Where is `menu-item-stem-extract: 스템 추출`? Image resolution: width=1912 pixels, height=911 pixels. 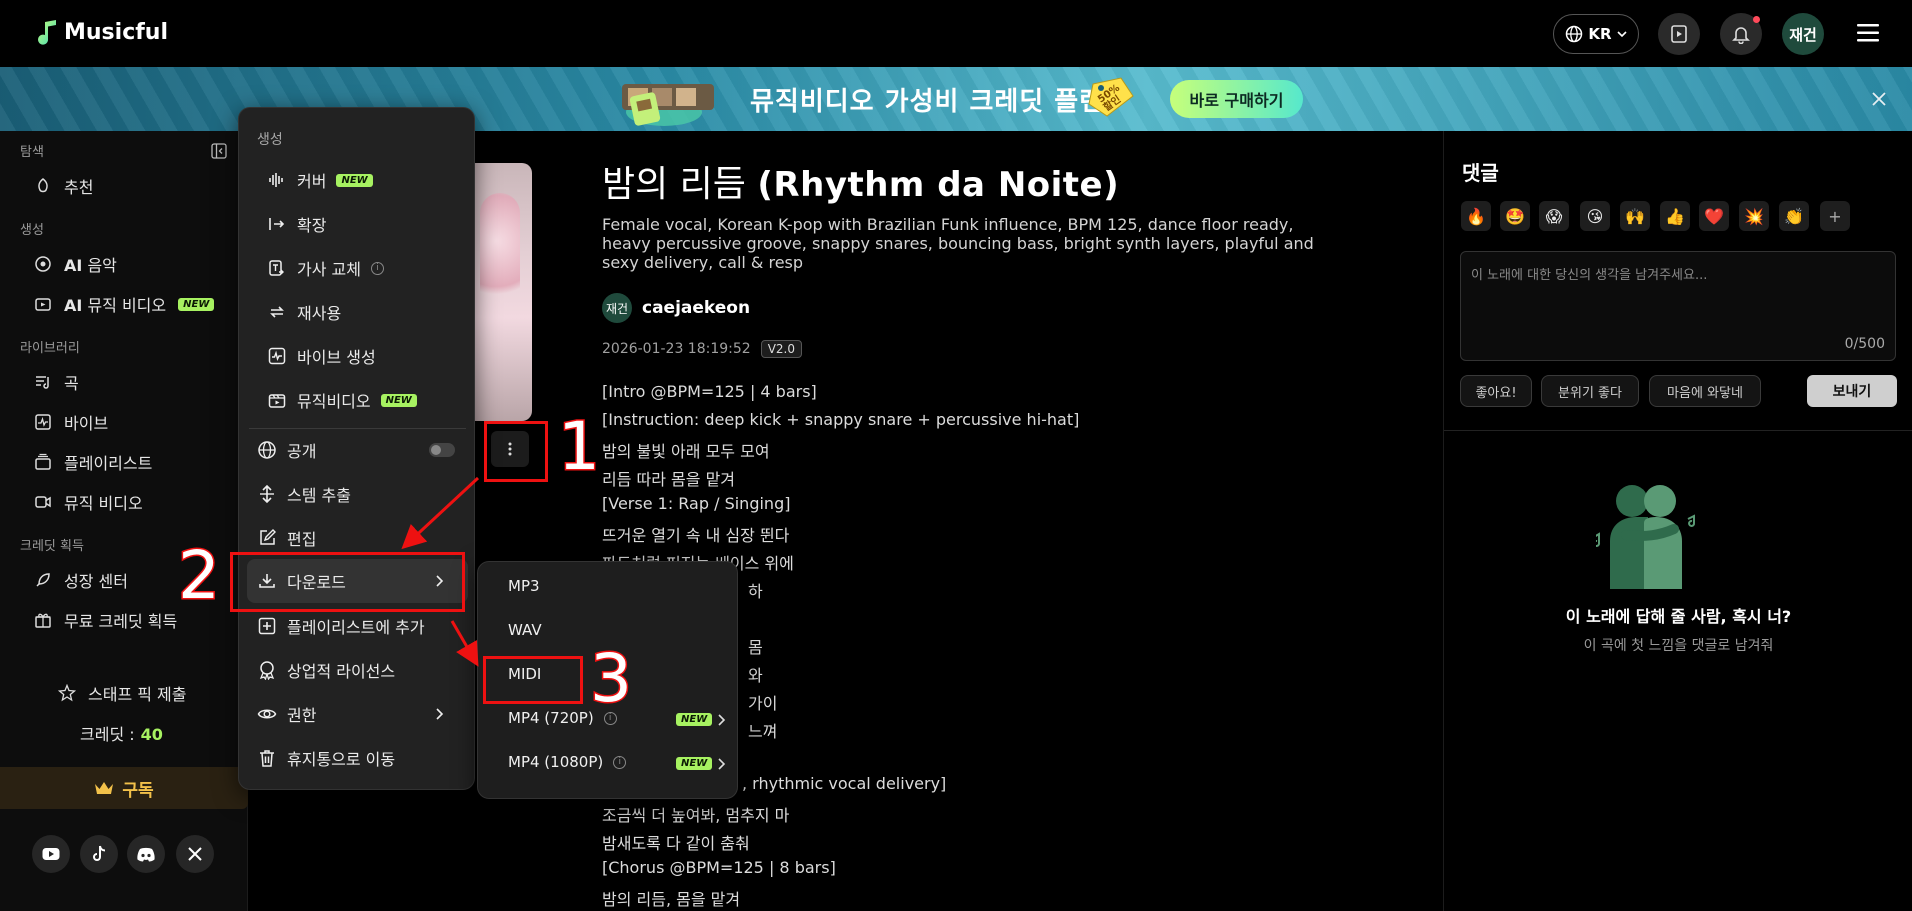
menu-item-stem-extract: 스템 추출 is located at coordinates (304, 494).